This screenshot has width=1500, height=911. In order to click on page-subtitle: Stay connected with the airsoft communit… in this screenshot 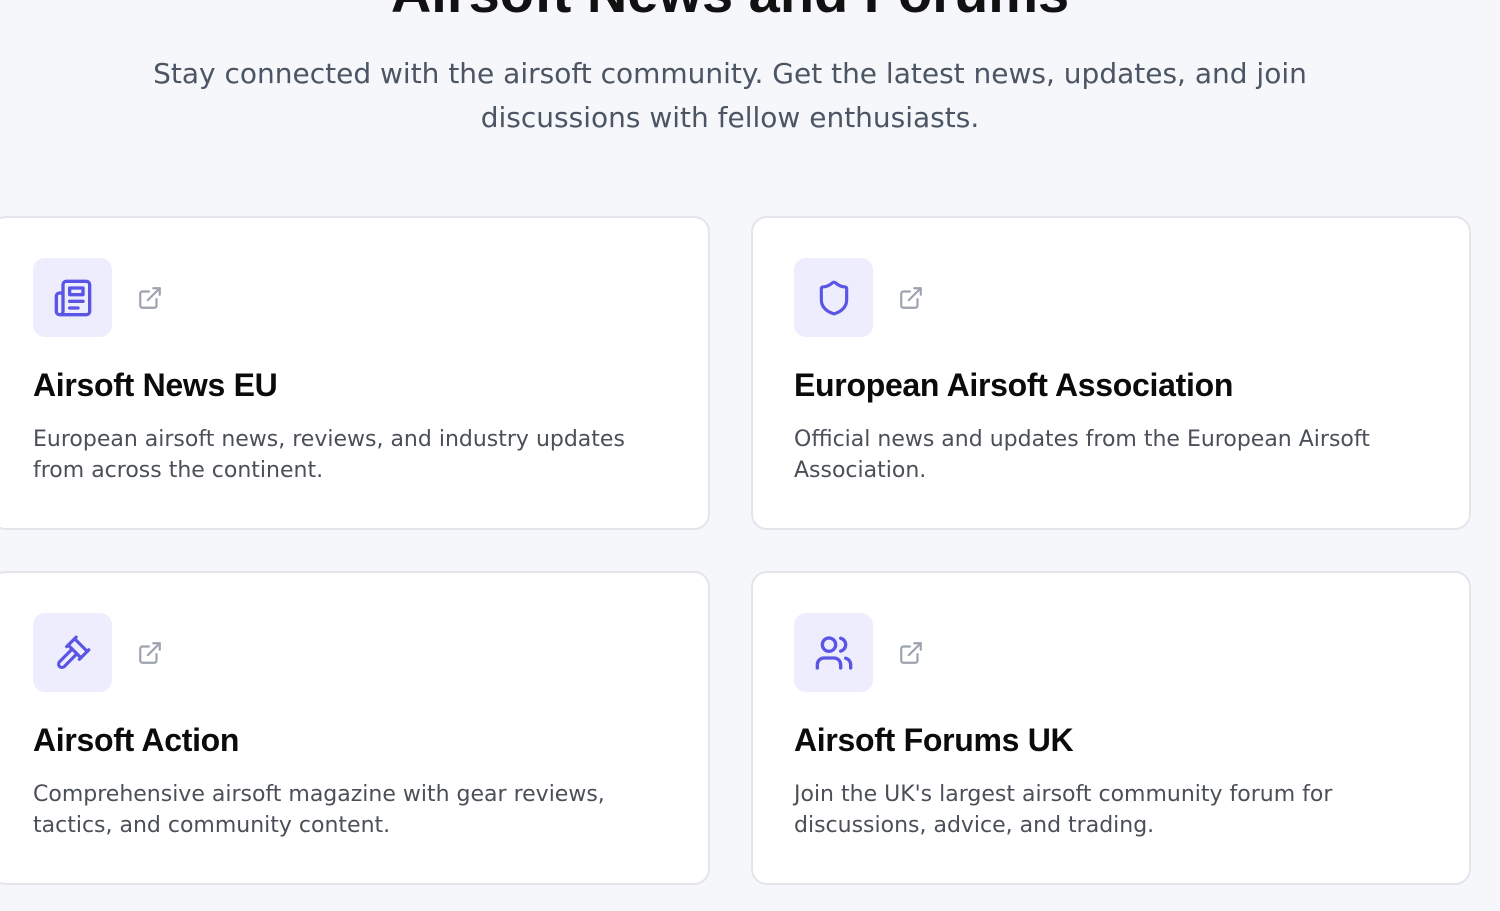, I will do `click(730, 95)`.